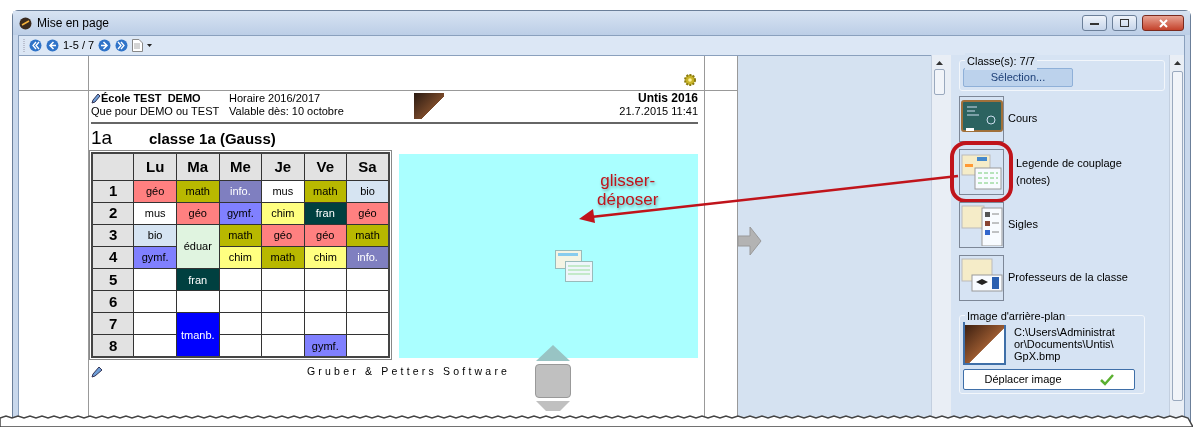 This screenshot has width=1193, height=427. What do you see at coordinates (113, 257) in the screenshot?
I see `period-number: 4` at bounding box center [113, 257].